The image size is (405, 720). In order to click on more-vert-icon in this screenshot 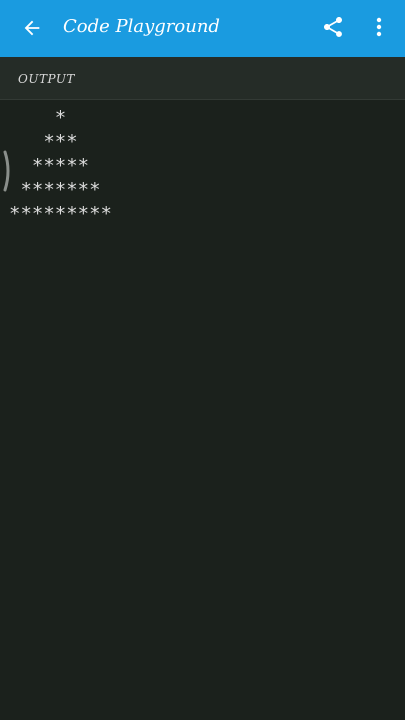, I will do `click(379, 27)`.